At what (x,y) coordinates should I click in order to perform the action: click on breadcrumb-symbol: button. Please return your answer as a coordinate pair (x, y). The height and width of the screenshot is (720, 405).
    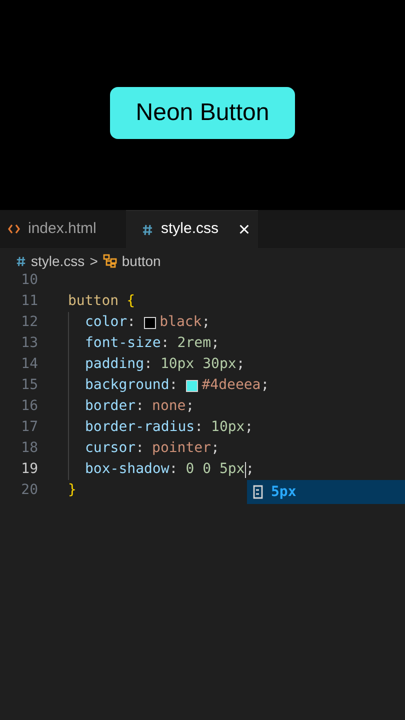
    Looking at the image, I should click on (141, 261).